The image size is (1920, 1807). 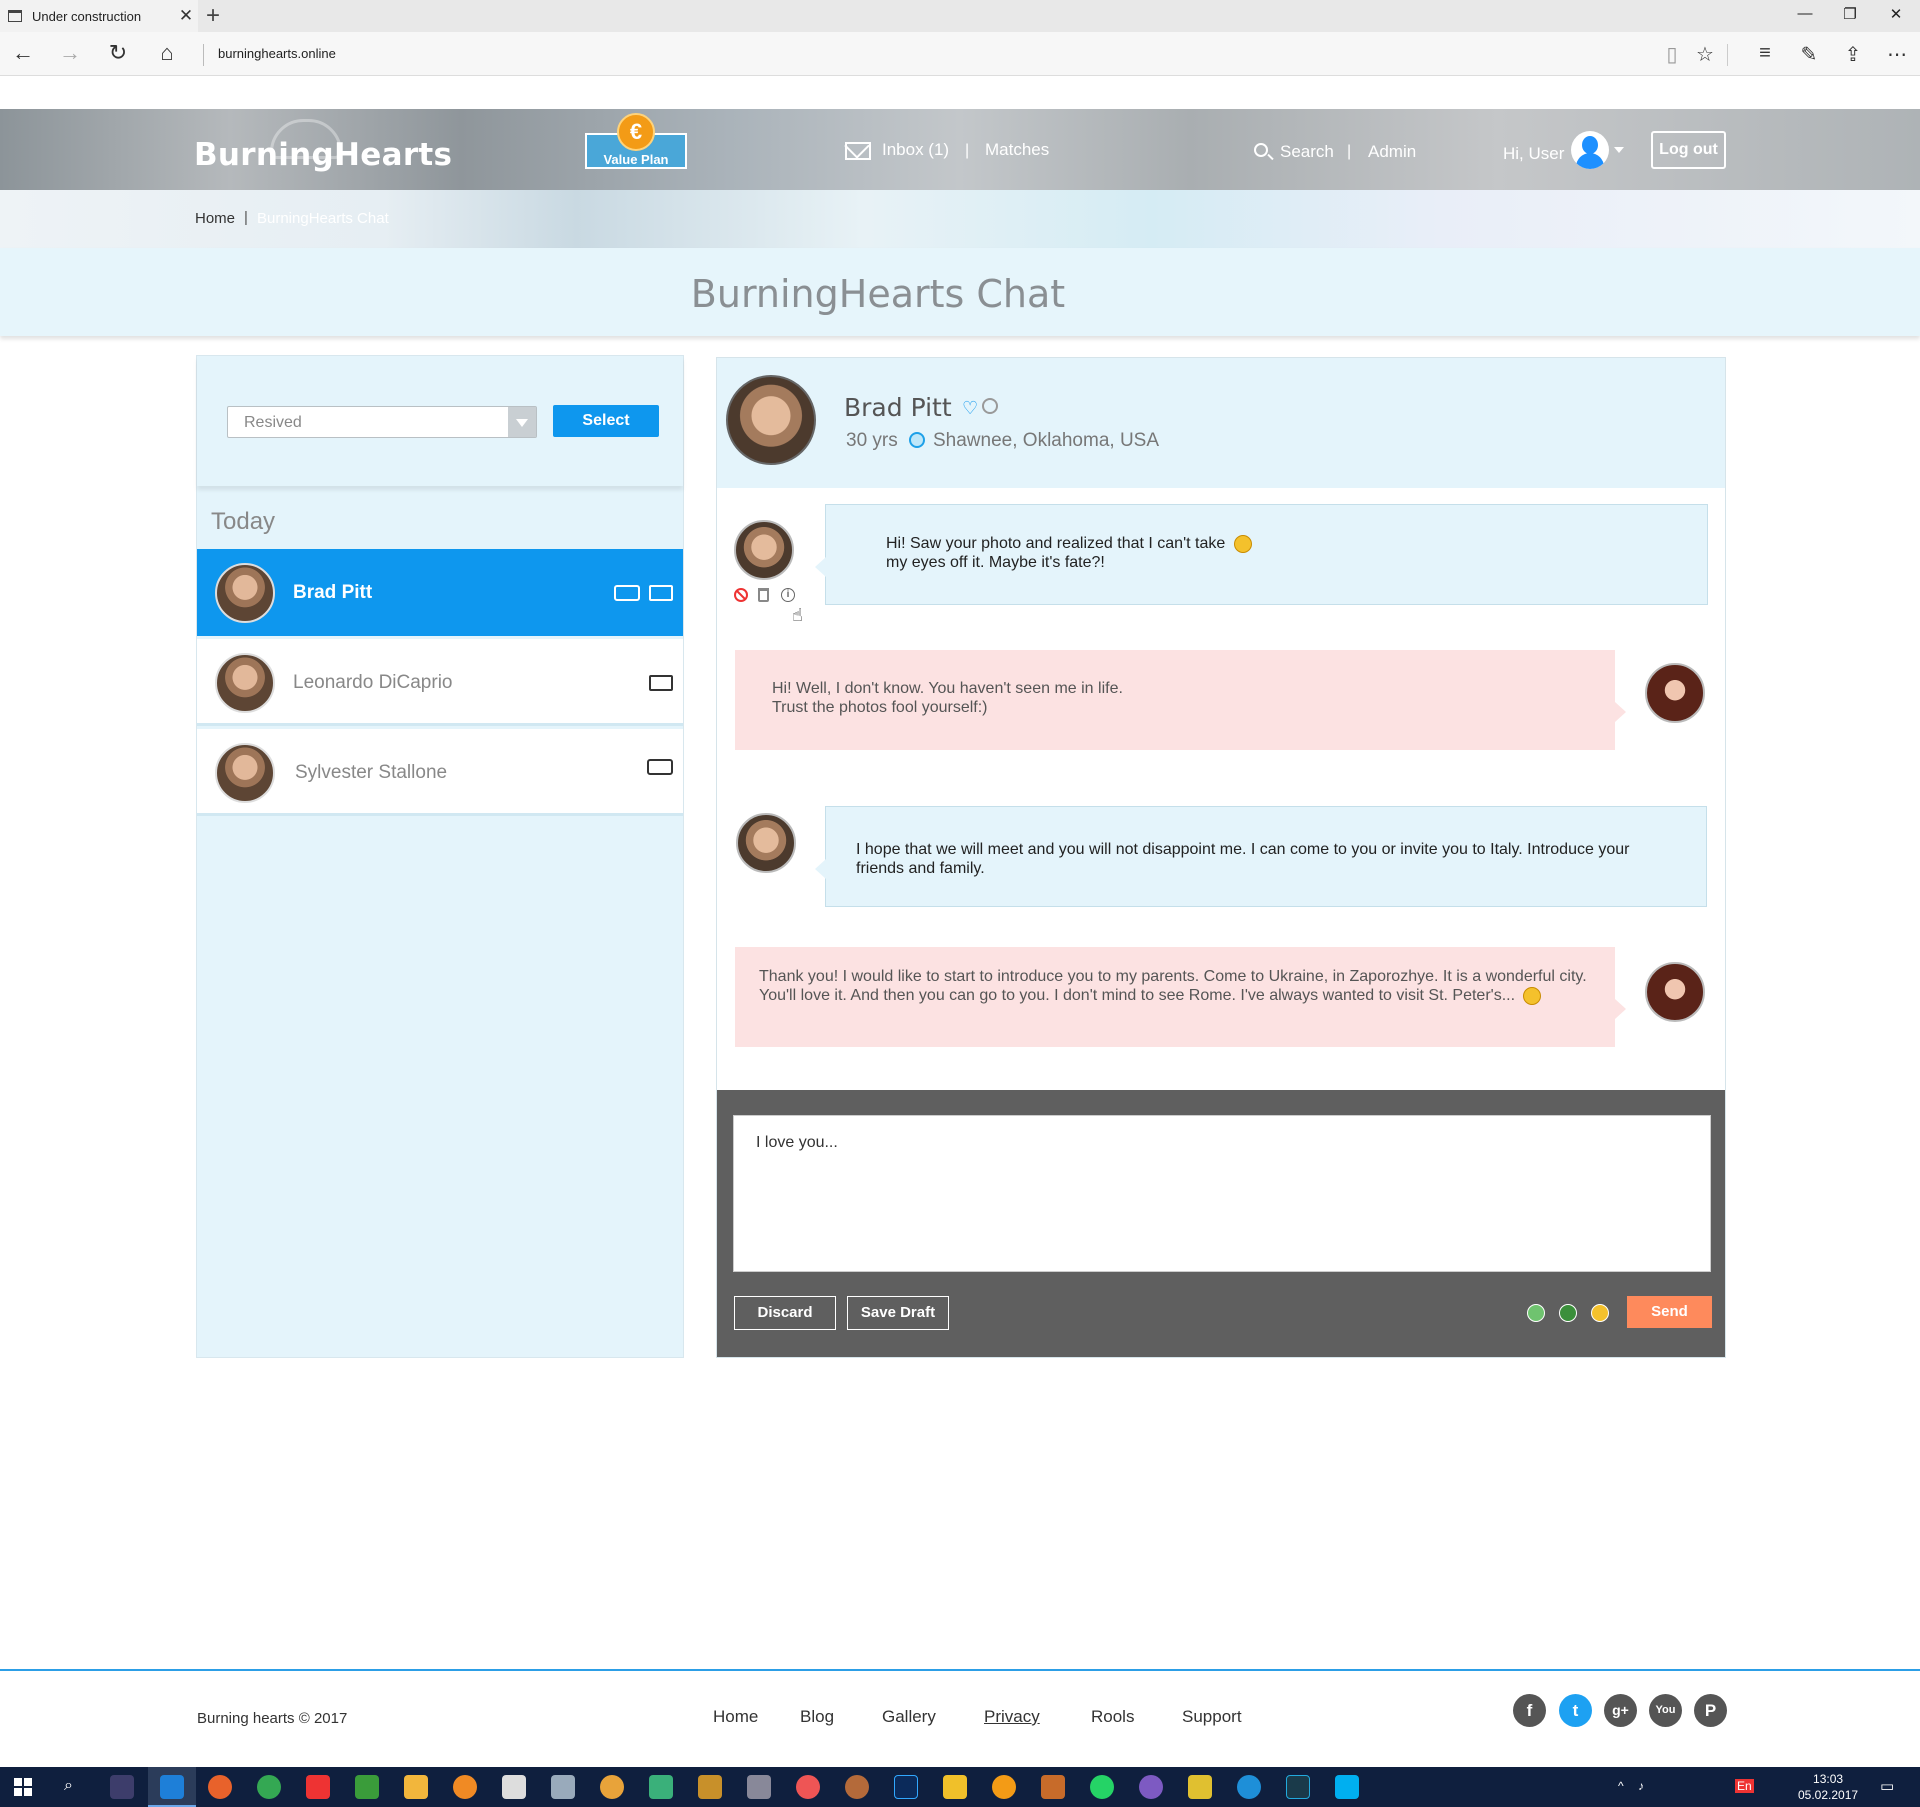 What do you see at coordinates (1575, 1710) in the screenshot?
I see `twitter-icon: t` at bounding box center [1575, 1710].